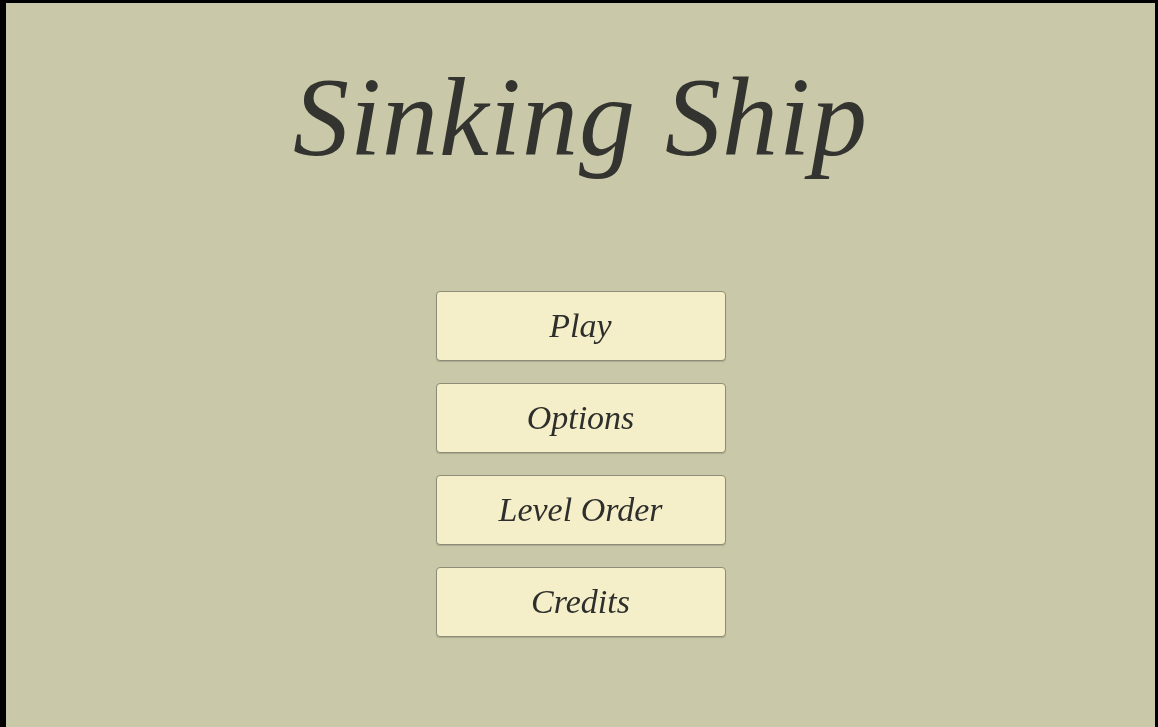 This screenshot has width=1158, height=727. Describe the element at coordinates (580, 601) in the screenshot. I see `menu-button: Credits` at that location.